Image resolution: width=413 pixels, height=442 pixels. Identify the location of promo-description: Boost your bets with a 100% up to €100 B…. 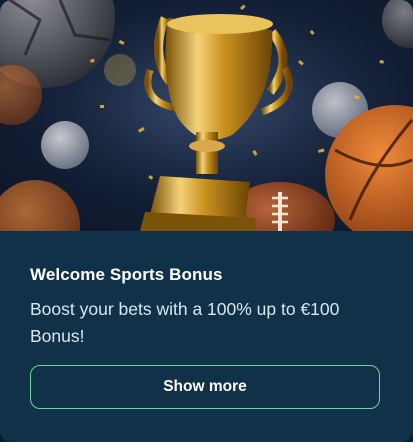
(185, 322).